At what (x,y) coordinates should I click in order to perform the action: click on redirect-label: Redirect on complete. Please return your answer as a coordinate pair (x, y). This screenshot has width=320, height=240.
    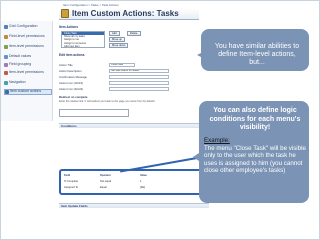
    Looking at the image, I should click on (73, 97).